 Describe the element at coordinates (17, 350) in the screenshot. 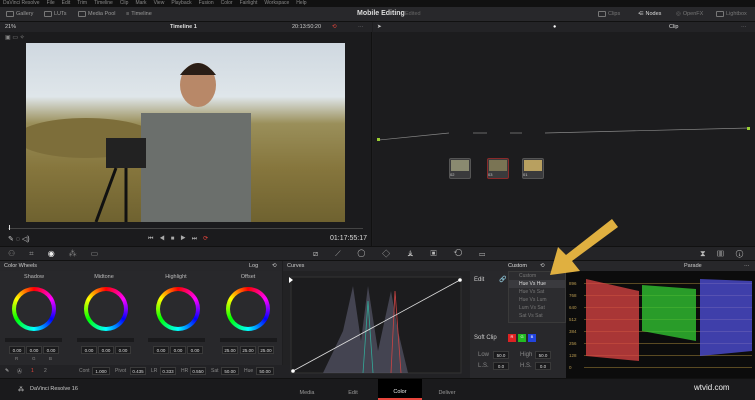

I see `shadow-r-input: 0.00` at that location.